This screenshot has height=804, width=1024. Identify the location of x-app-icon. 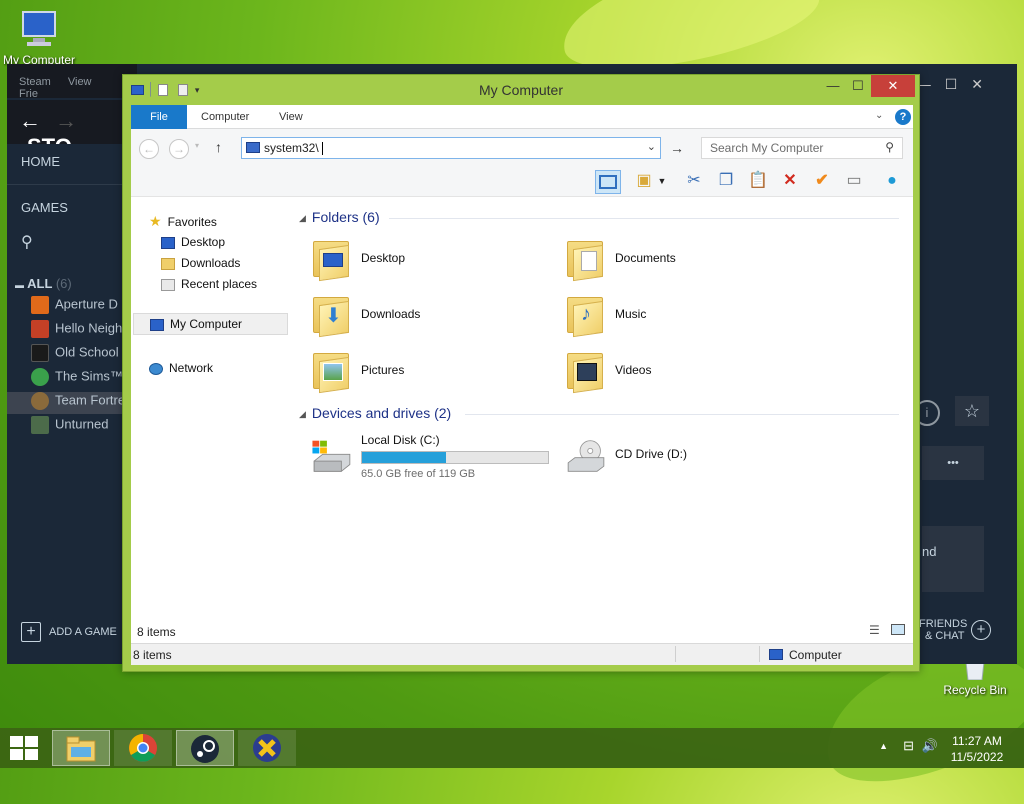
(267, 748).